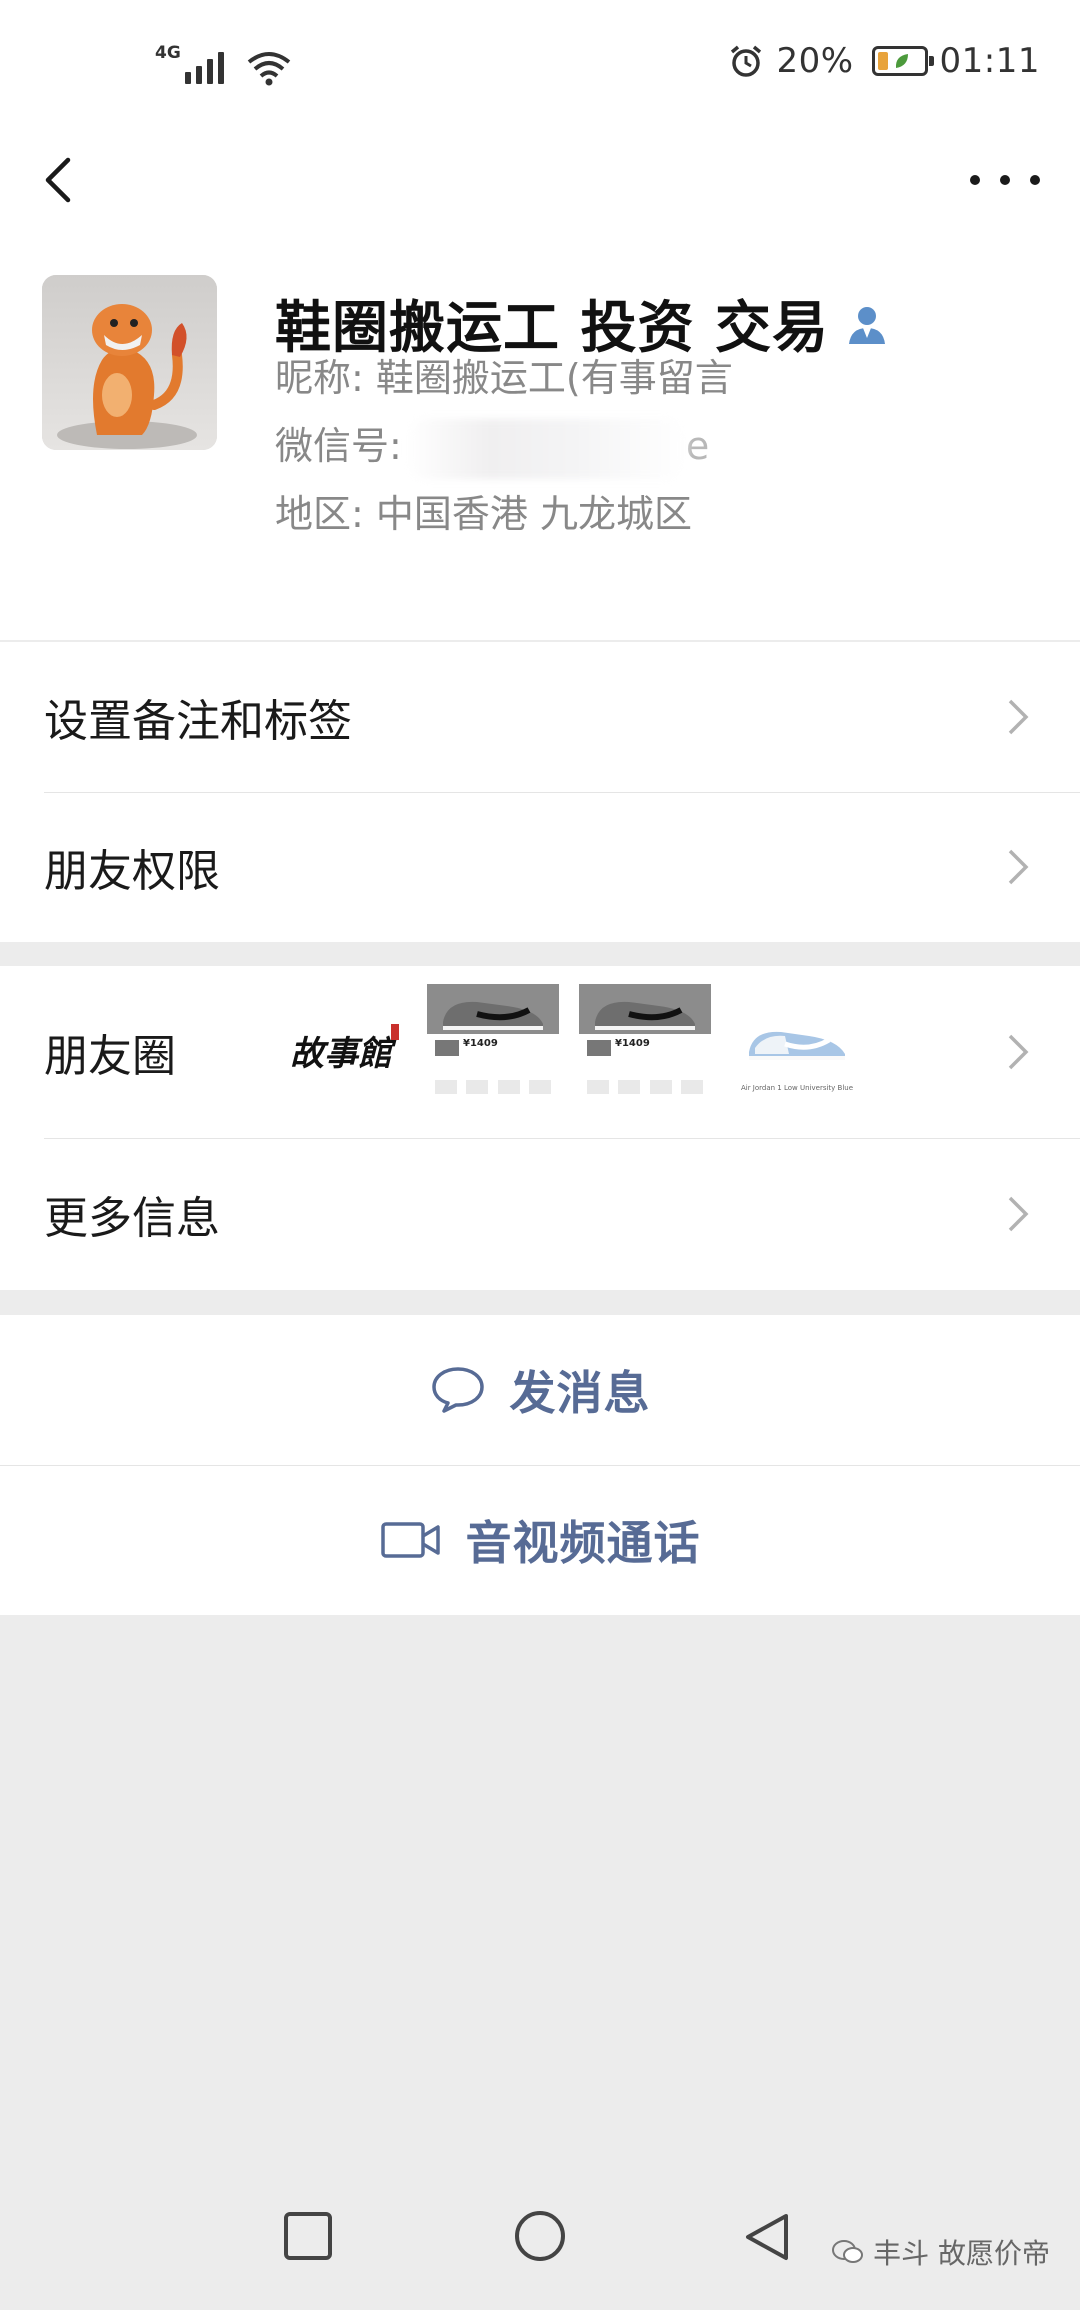 The height and width of the screenshot is (2310, 1080). What do you see at coordinates (848, 2251) in the screenshot?
I see `wechat-logo-icon` at bounding box center [848, 2251].